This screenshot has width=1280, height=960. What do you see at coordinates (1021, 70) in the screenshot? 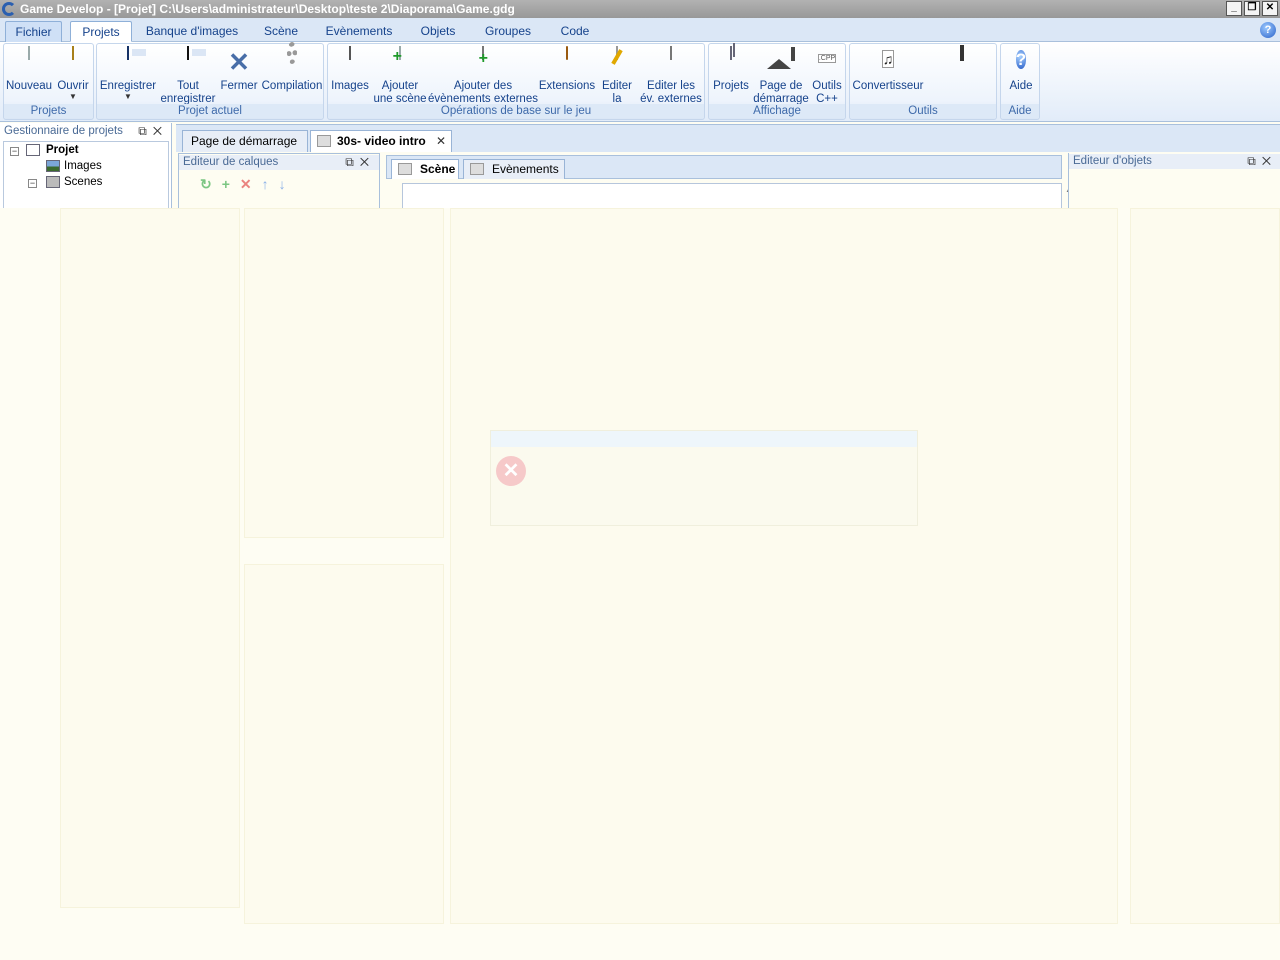
I see `aide-button: ? Aide` at bounding box center [1021, 70].